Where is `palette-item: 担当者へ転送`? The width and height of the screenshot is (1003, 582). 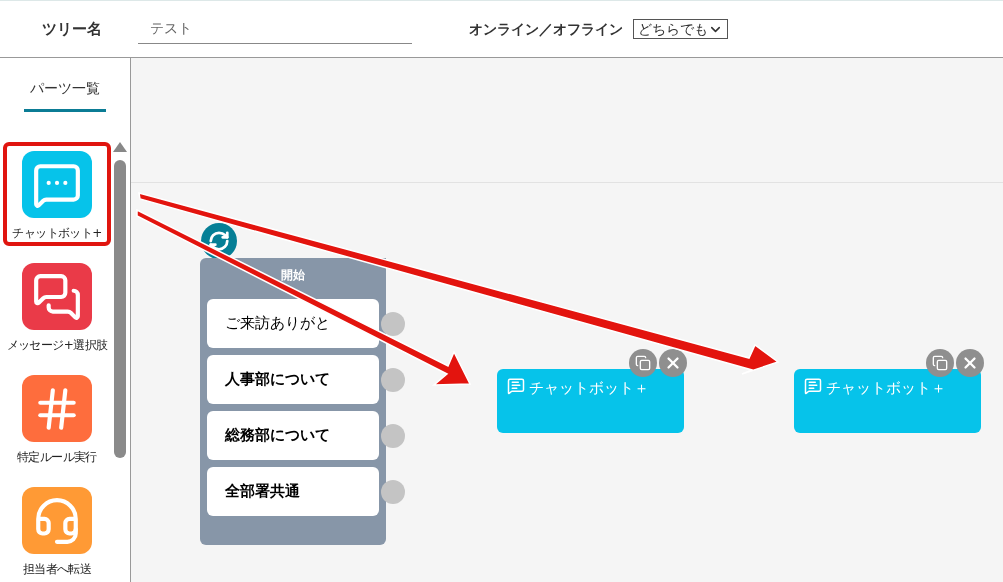
palette-item: 担当者へ転送 is located at coordinates (57, 530).